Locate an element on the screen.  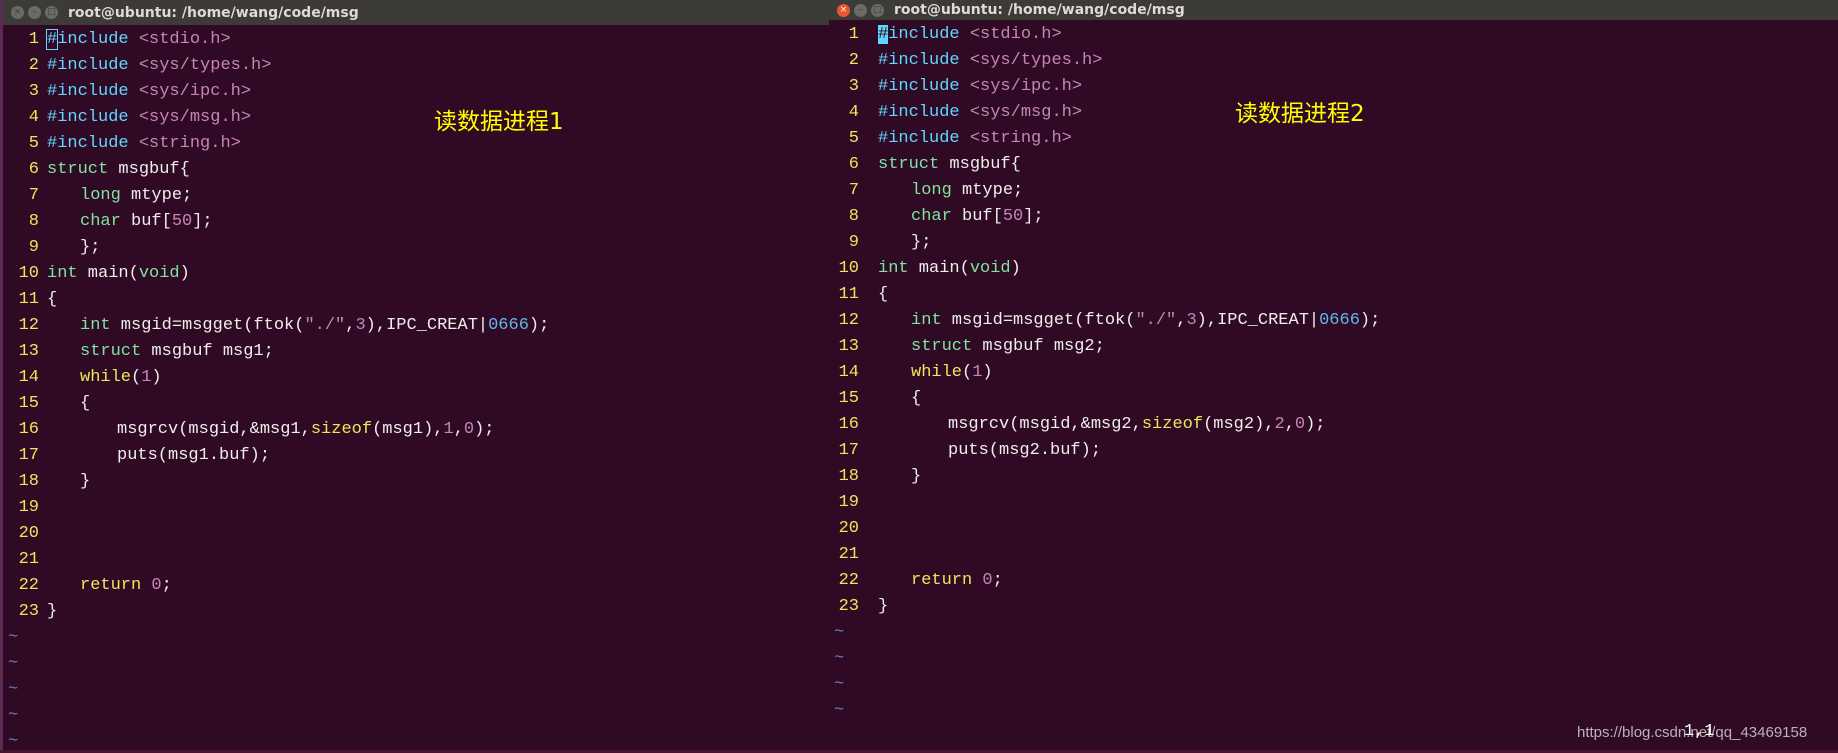
token-pp: include is located at coordinates (924, 34).